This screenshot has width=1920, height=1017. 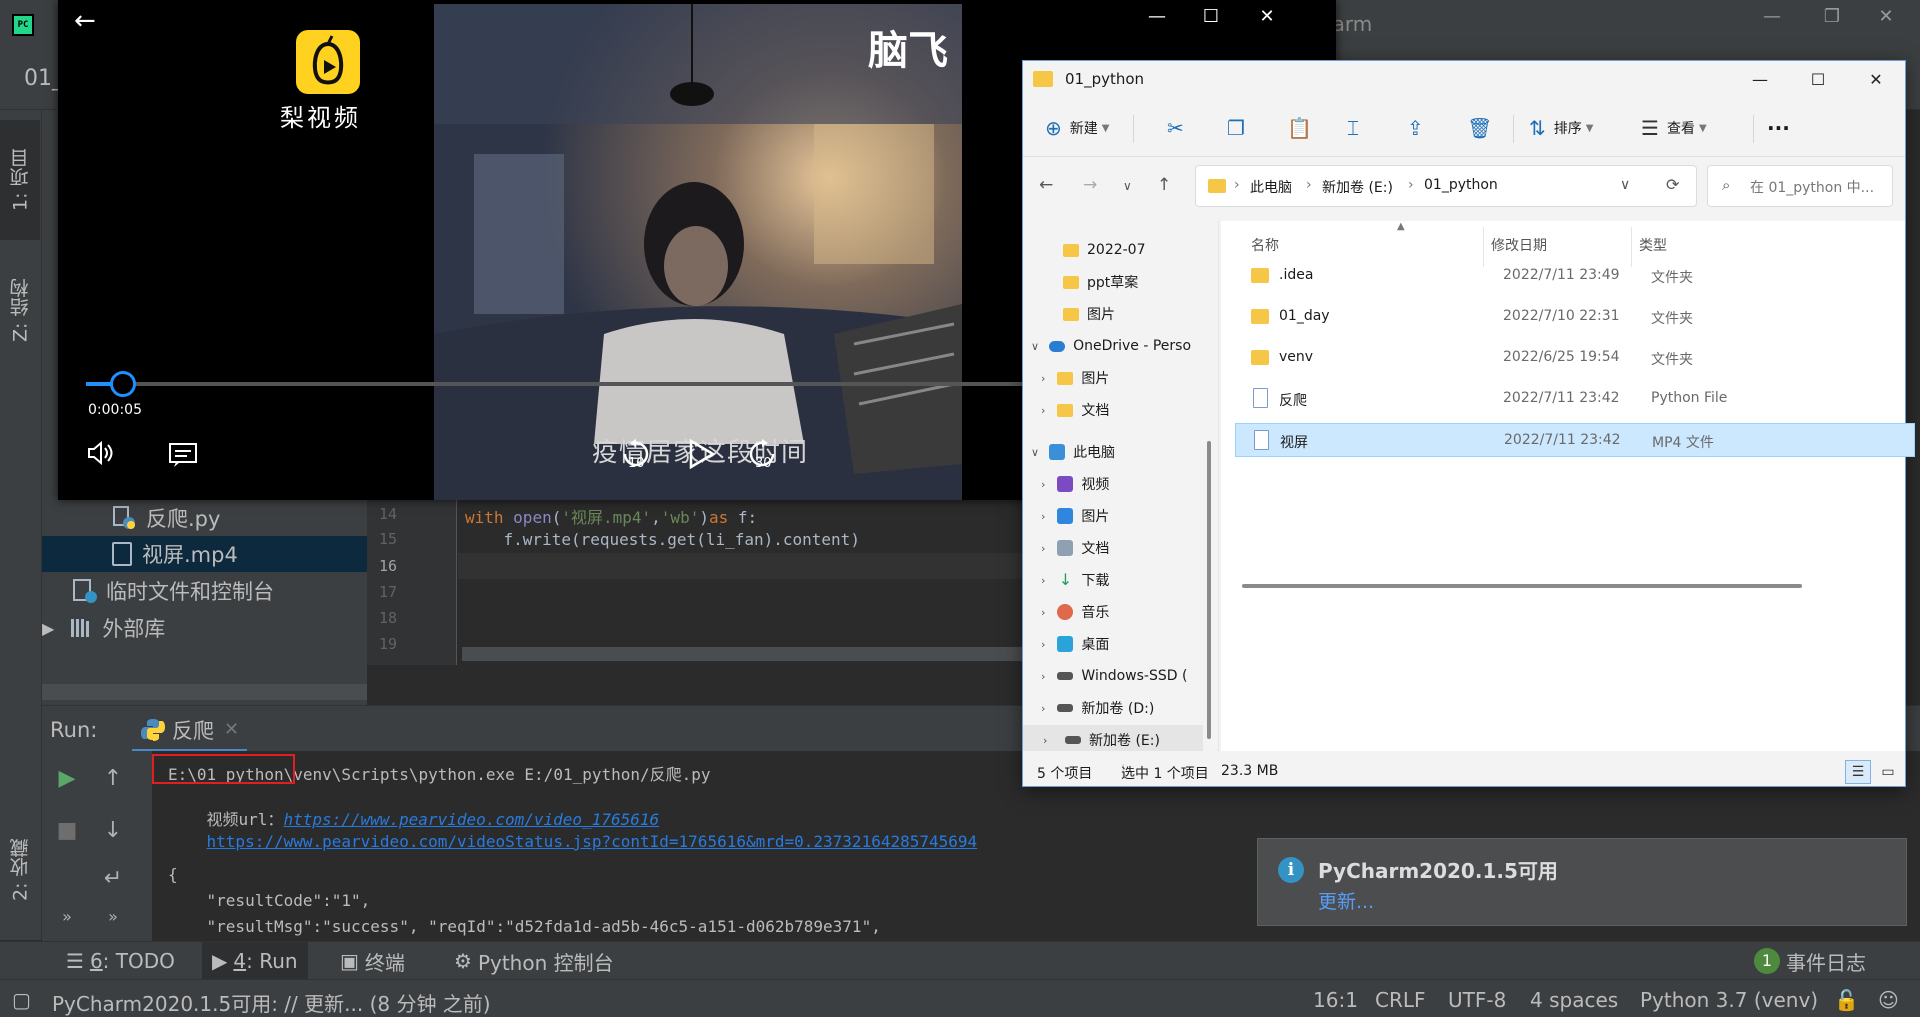 I want to click on pycharm-close-button: ✕, so click(x=1886, y=16).